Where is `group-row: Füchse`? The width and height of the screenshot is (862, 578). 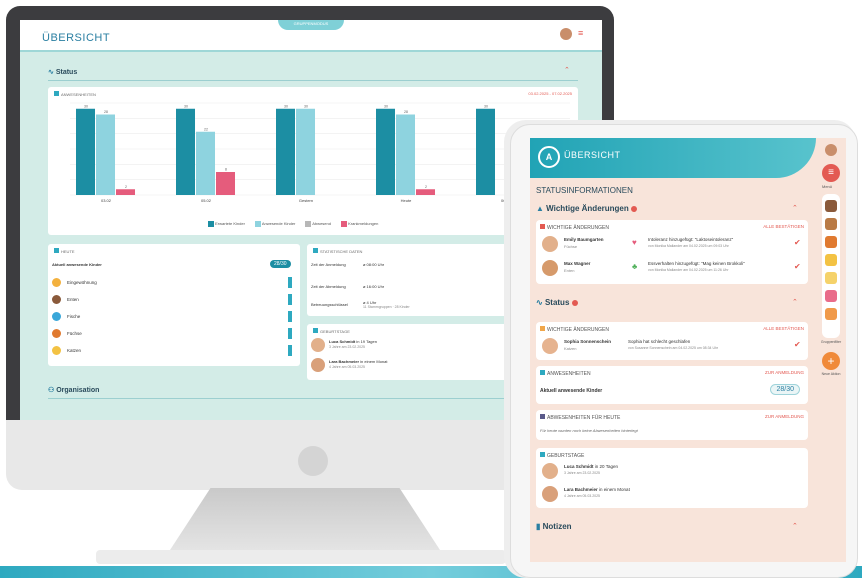
group-row: Füchse is located at coordinates (174, 333).